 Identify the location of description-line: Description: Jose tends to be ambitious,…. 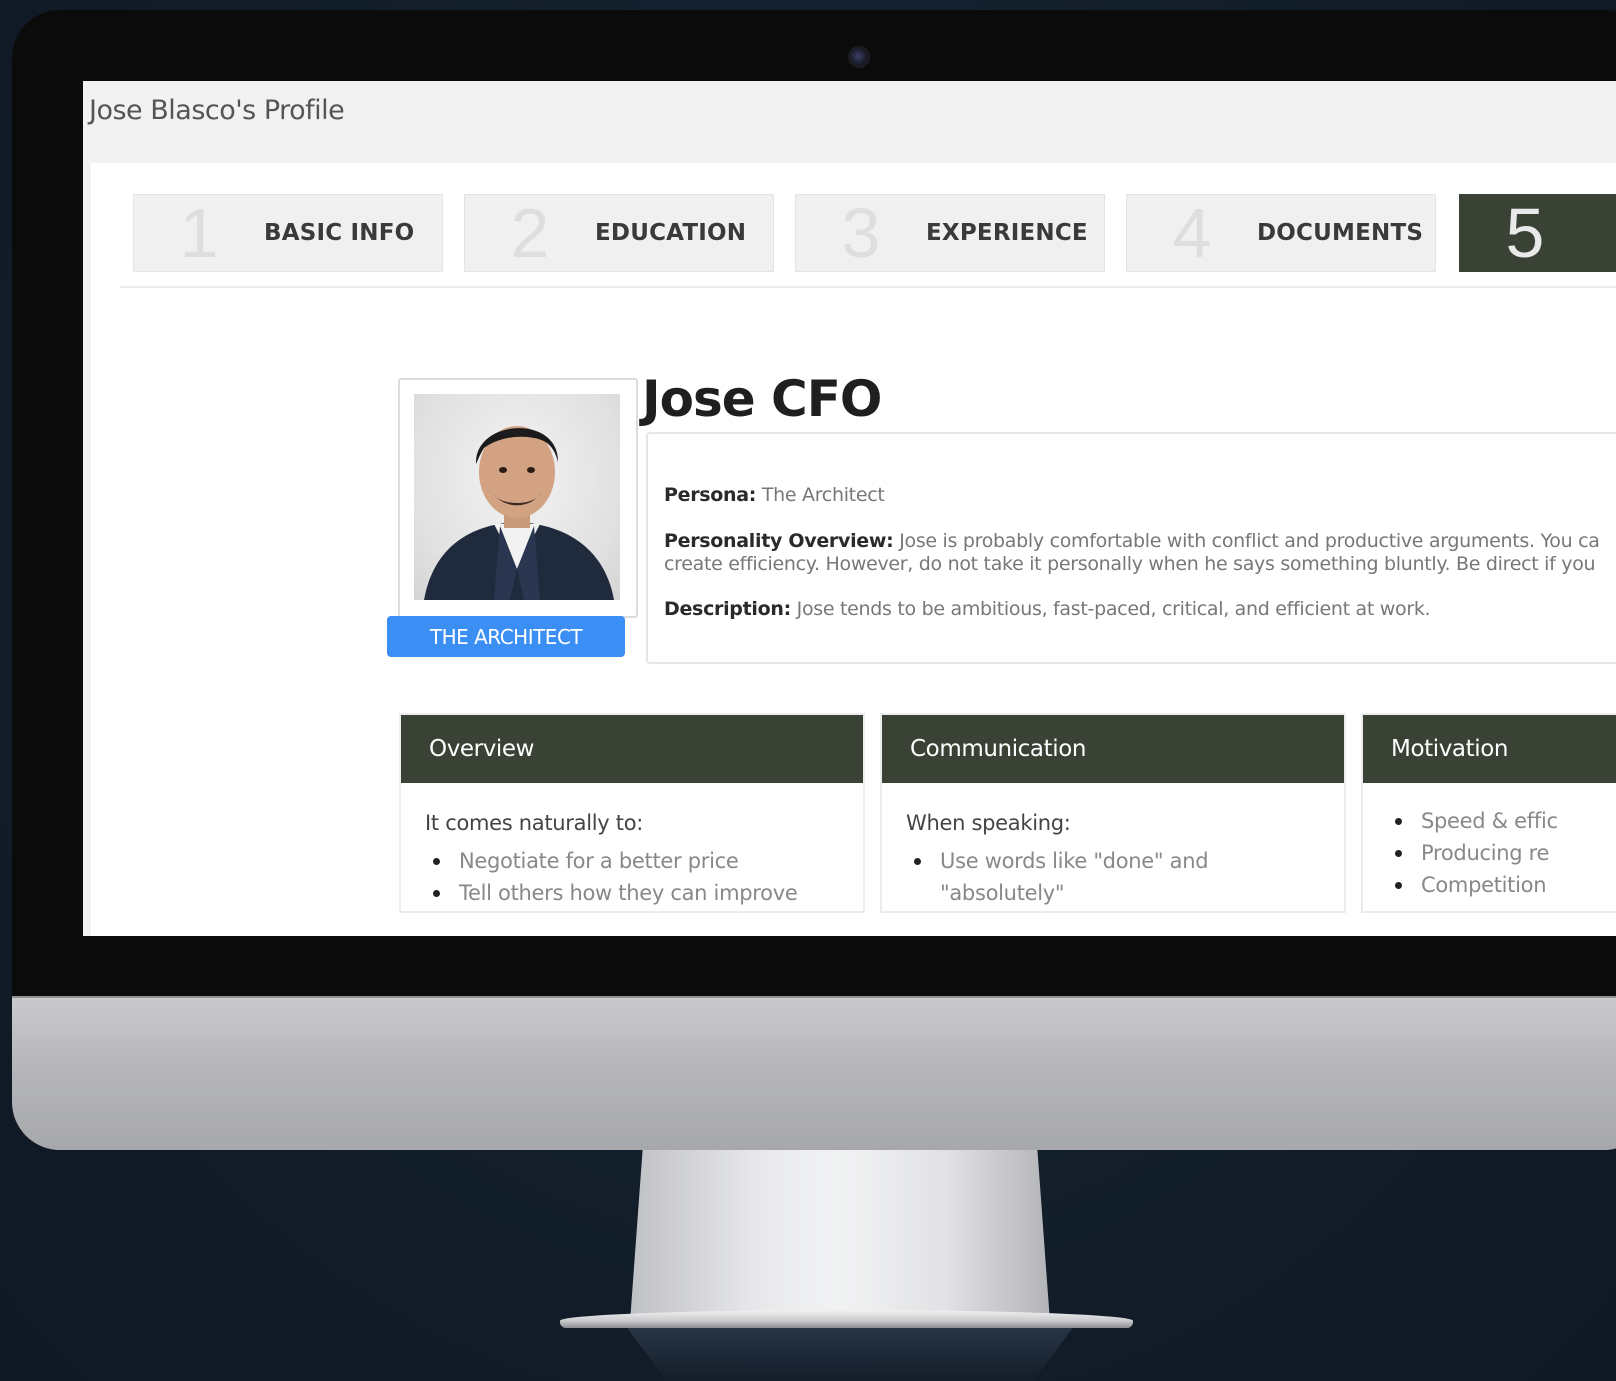
(1047, 609).